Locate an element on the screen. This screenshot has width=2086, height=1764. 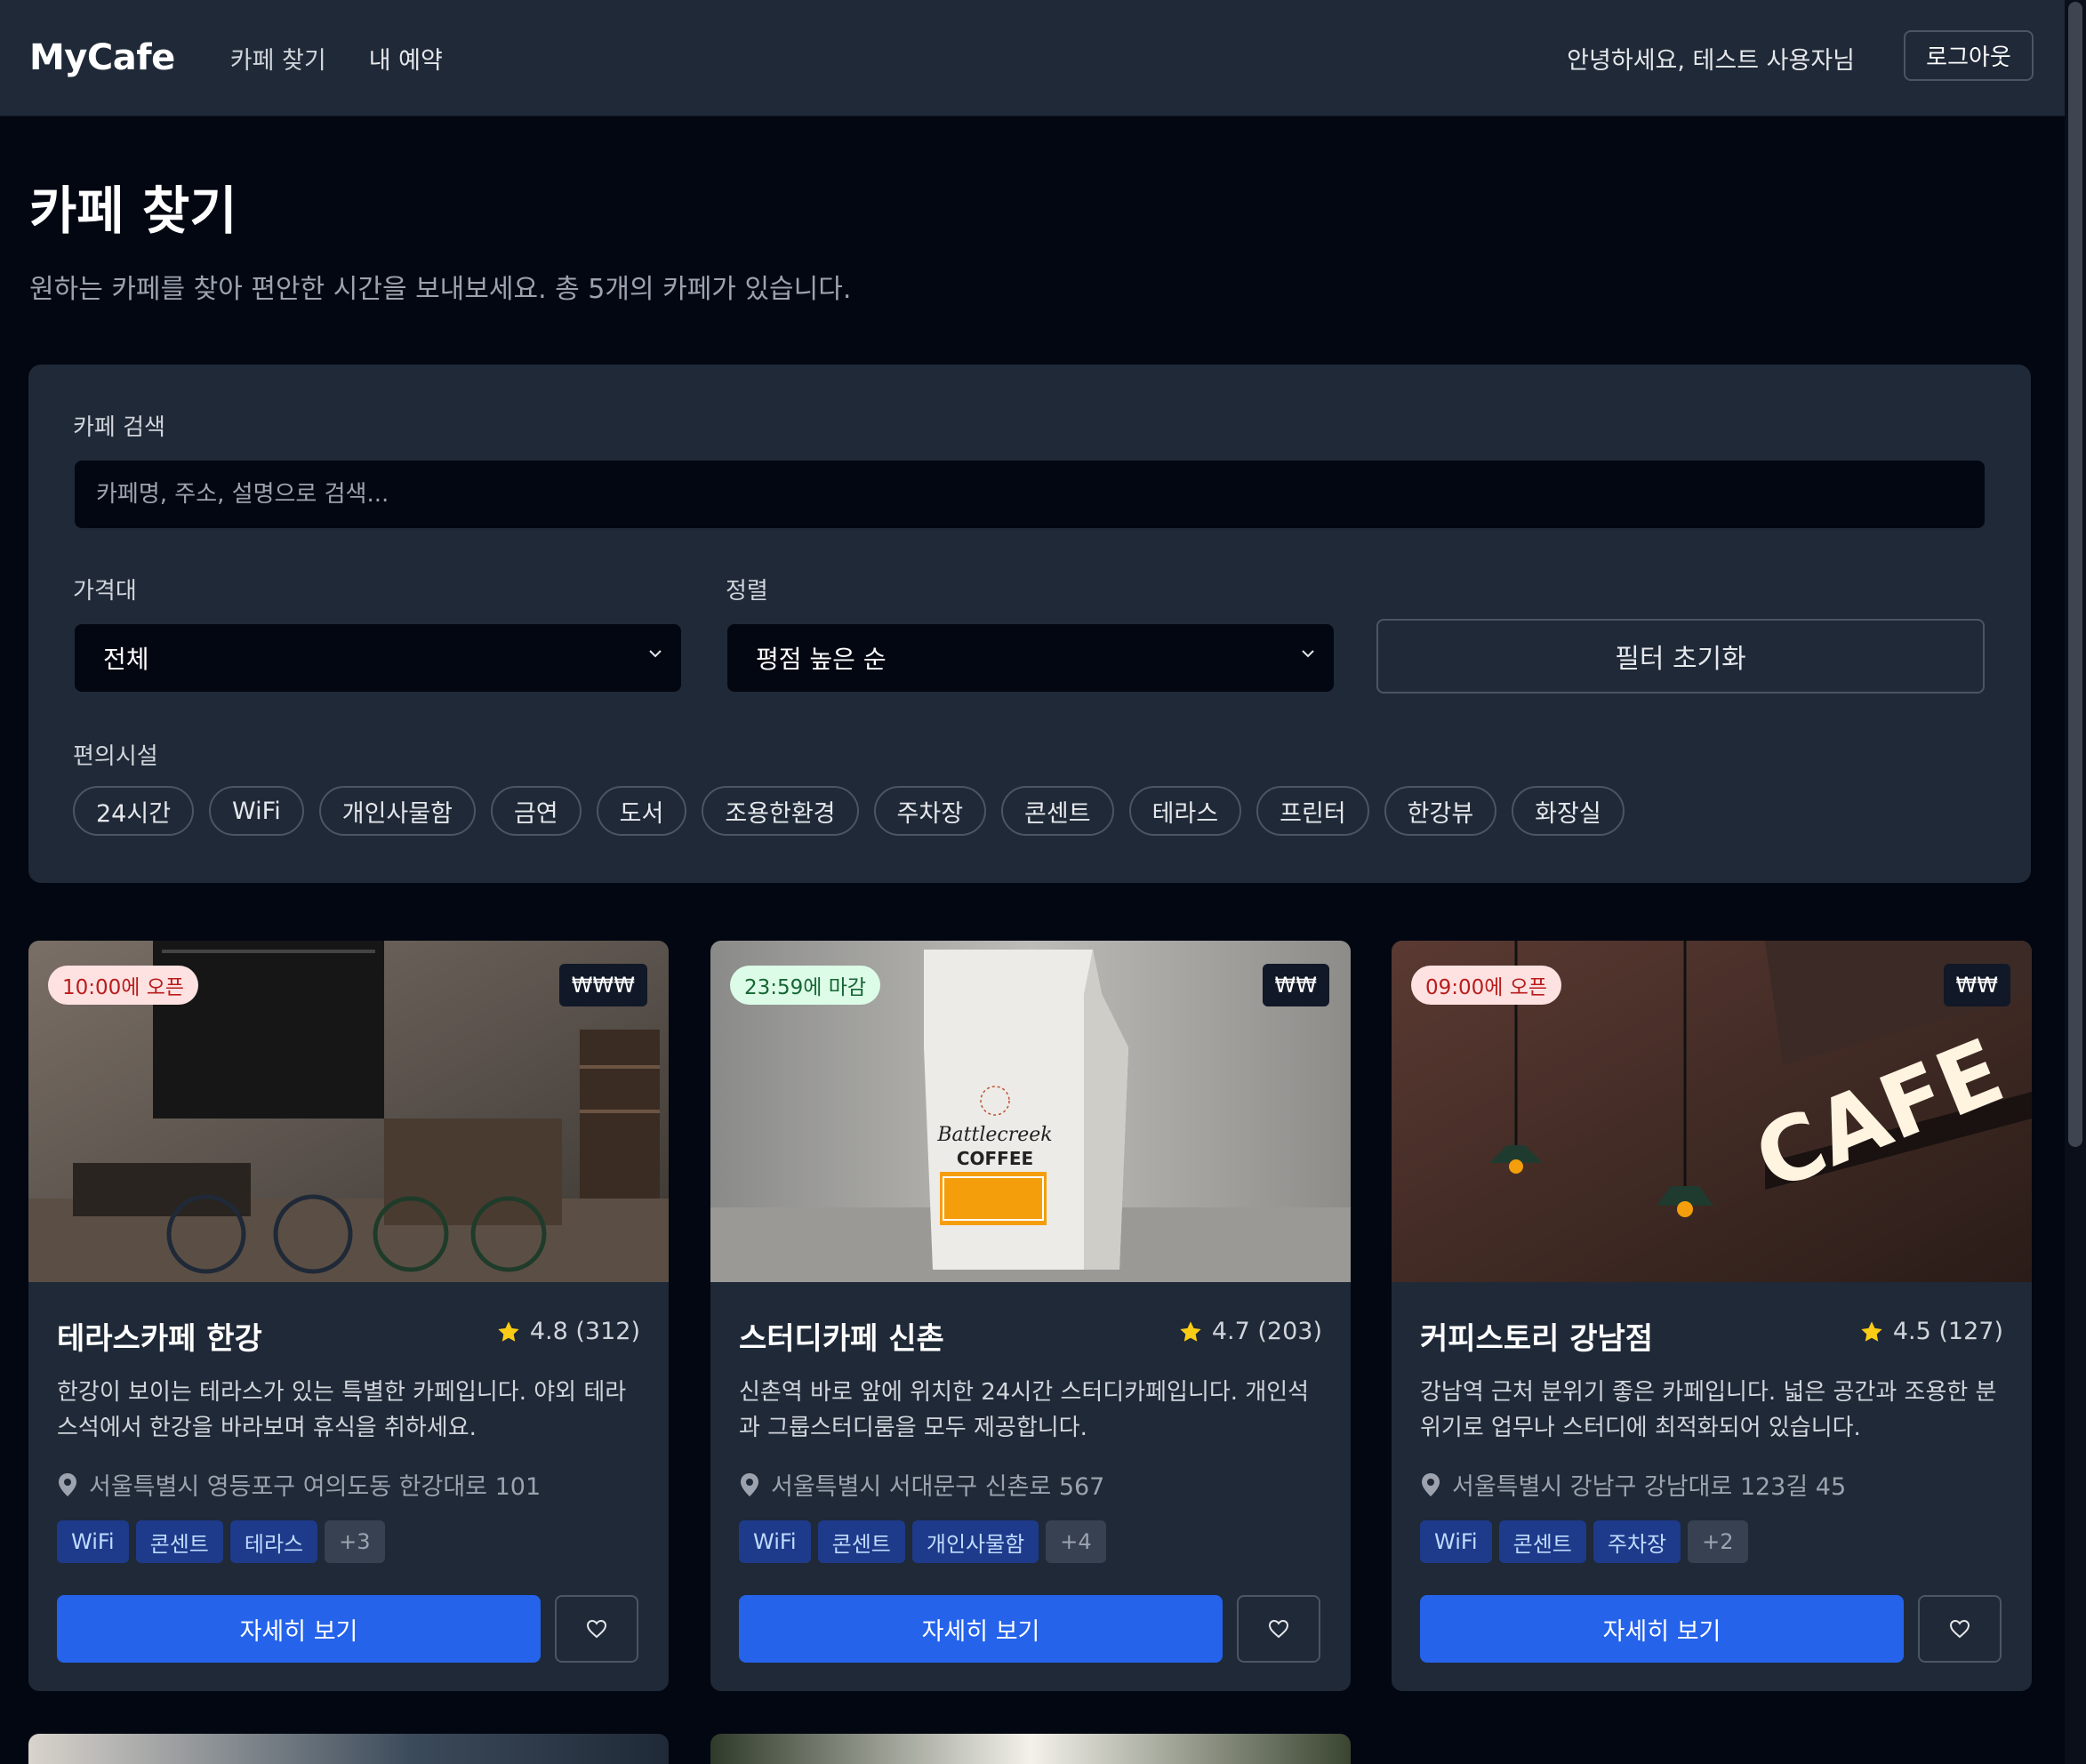
more-tags-badge: +4 is located at coordinates (1076, 1542).